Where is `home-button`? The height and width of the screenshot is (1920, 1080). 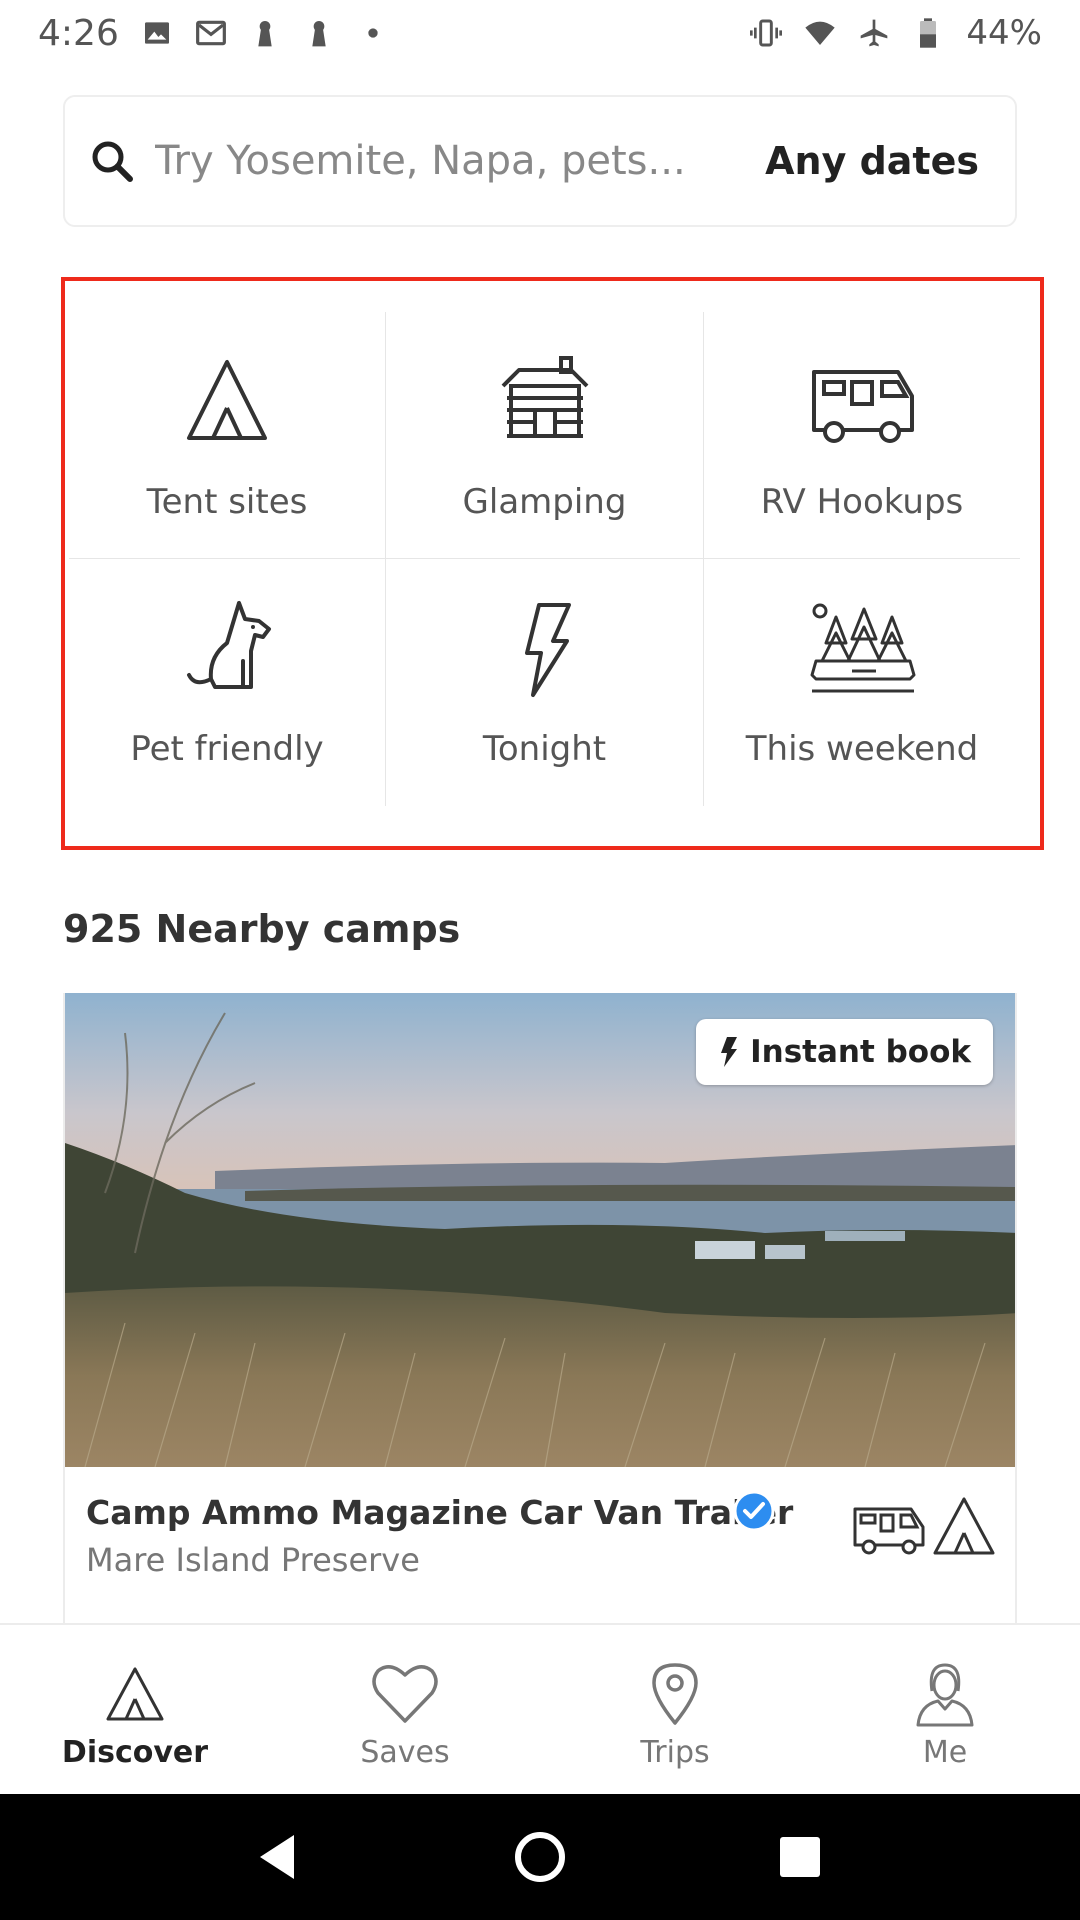 home-button is located at coordinates (540, 1857).